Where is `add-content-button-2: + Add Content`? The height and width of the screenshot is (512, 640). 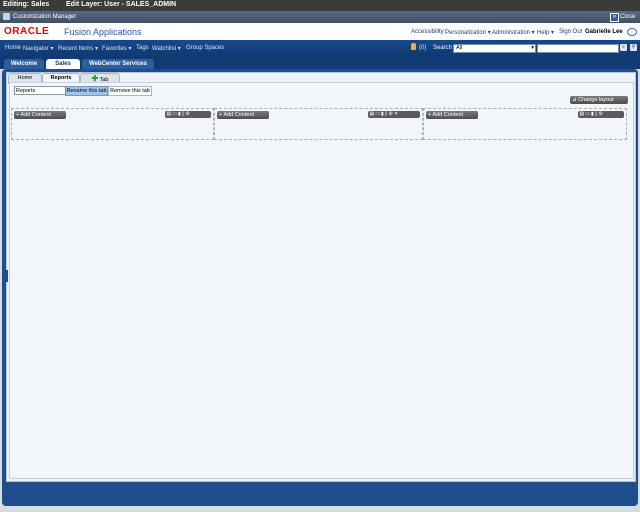
add-content-button-2: + Add Content is located at coordinates (243, 115).